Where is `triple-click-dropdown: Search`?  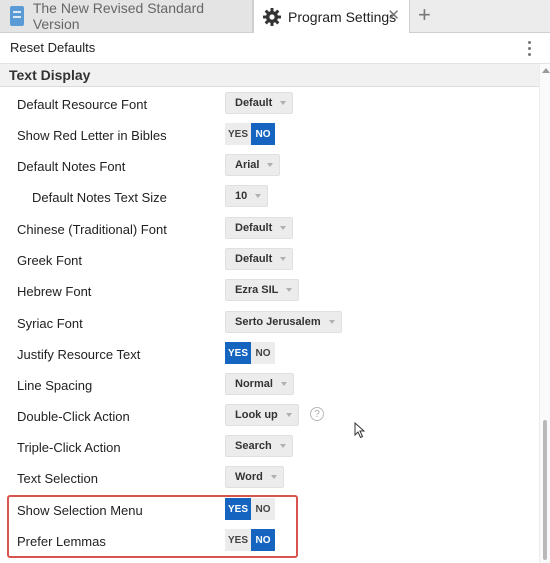
triple-click-dropdown: Search is located at coordinates (259, 446).